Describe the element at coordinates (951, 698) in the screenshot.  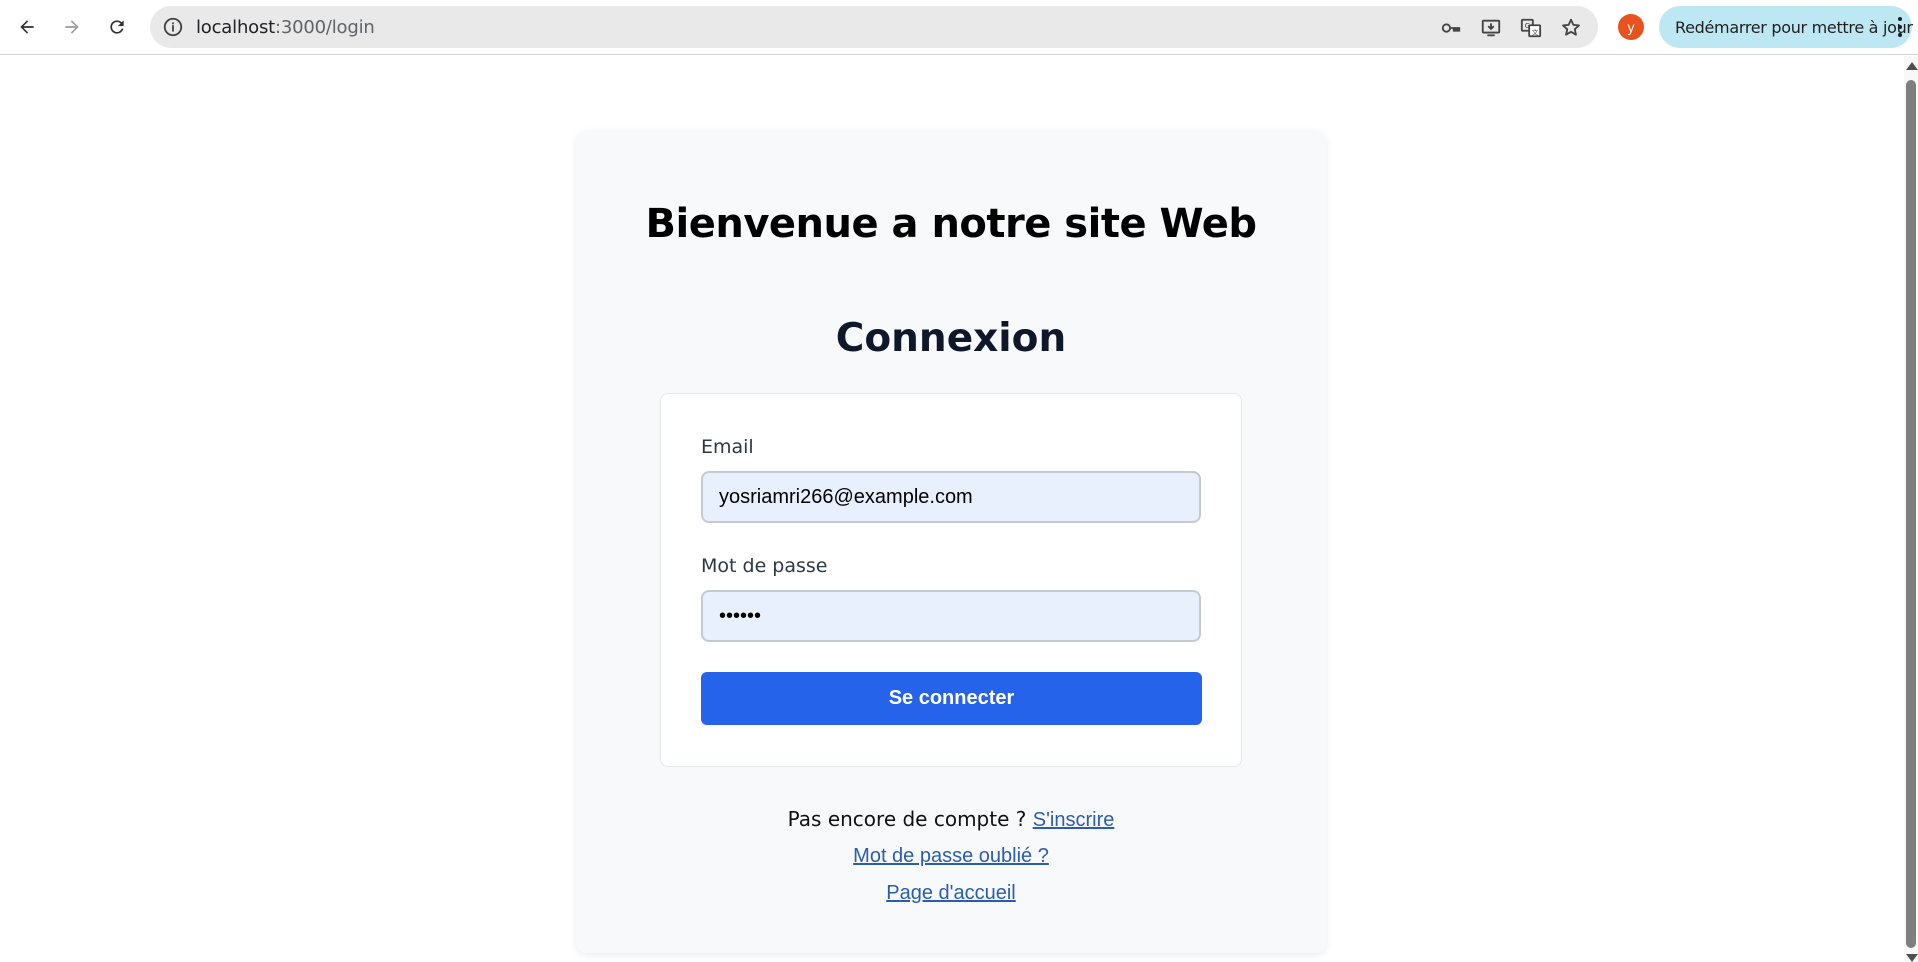
I see `login-submit-button: Se connecter` at that location.